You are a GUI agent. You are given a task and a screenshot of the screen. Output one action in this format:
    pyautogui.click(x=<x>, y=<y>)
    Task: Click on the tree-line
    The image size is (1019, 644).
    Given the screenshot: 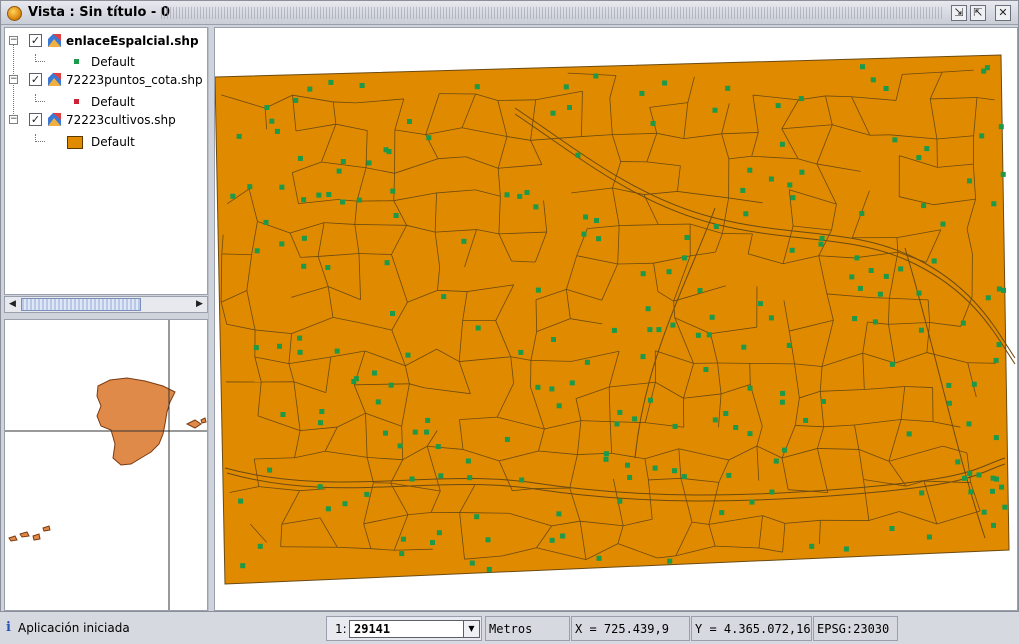 What is the action you would take?
    pyautogui.click(x=40, y=138)
    